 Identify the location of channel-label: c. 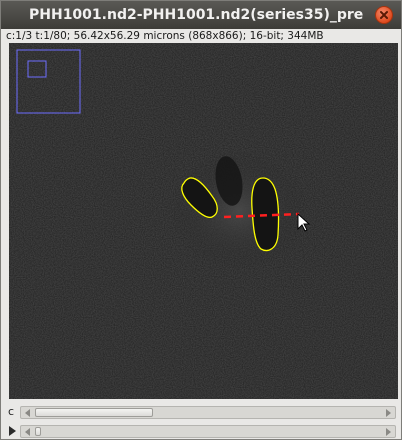
(11, 411).